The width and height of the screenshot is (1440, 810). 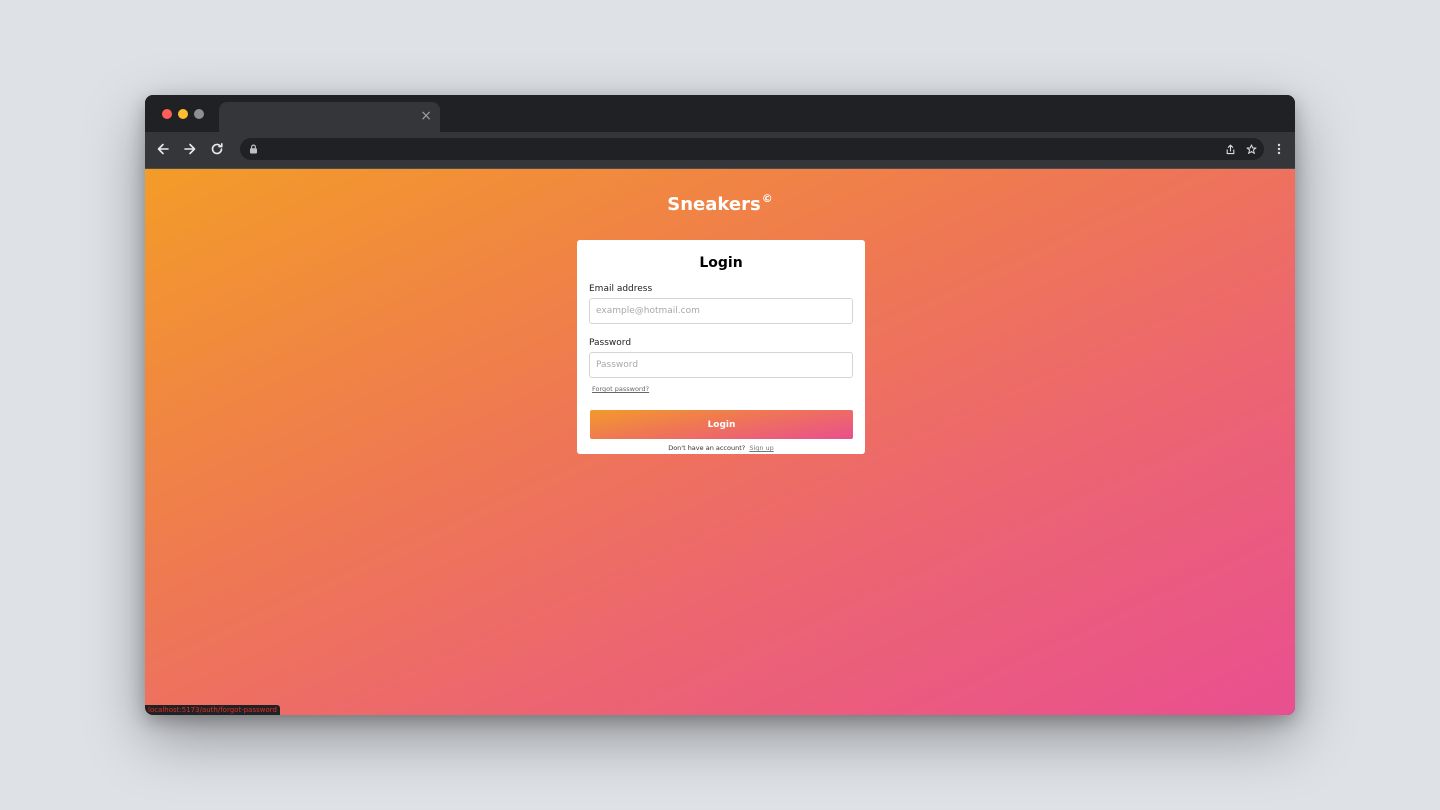 What do you see at coordinates (610, 343) in the screenshot?
I see `password-label: Password` at bounding box center [610, 343].